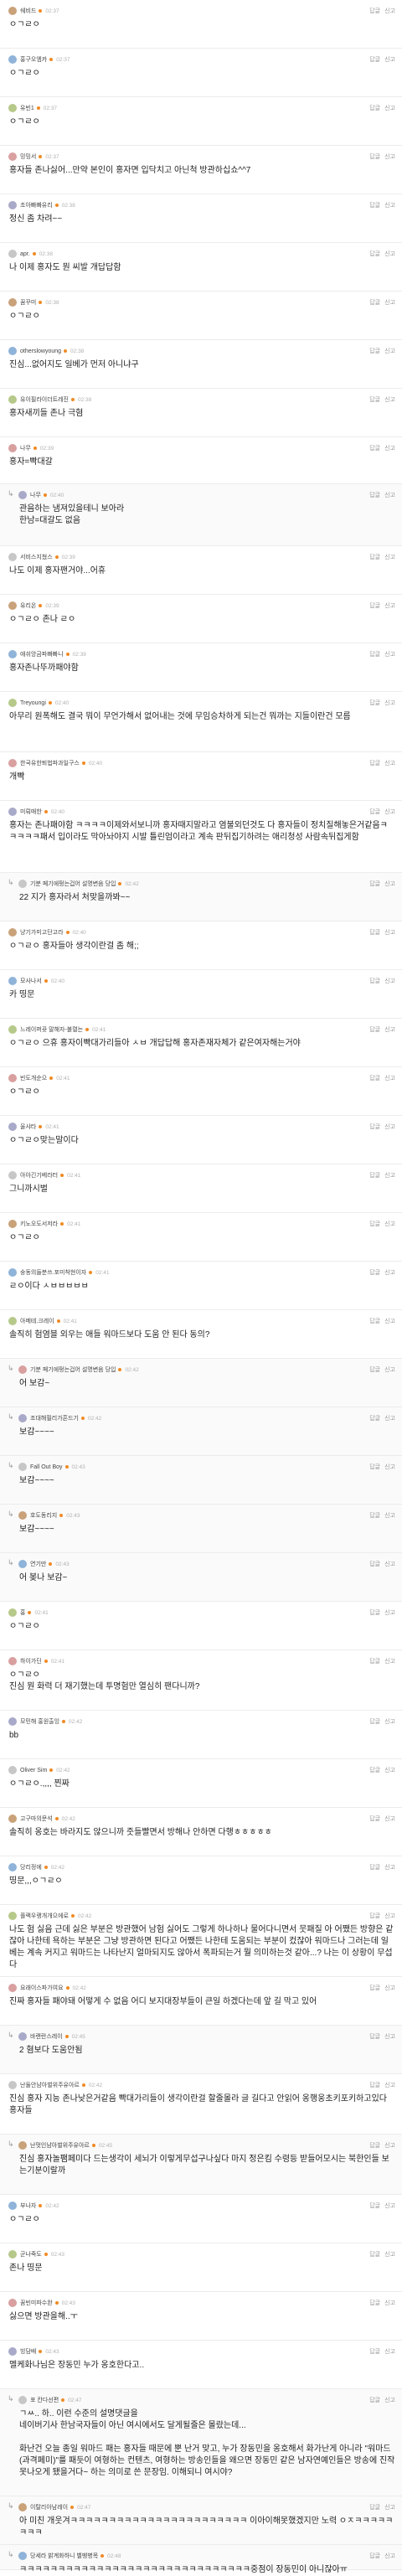  Describe the element at coordinates (28, 156) in the screenshot. I see `comment-nickname: 밍밍서` at that location.